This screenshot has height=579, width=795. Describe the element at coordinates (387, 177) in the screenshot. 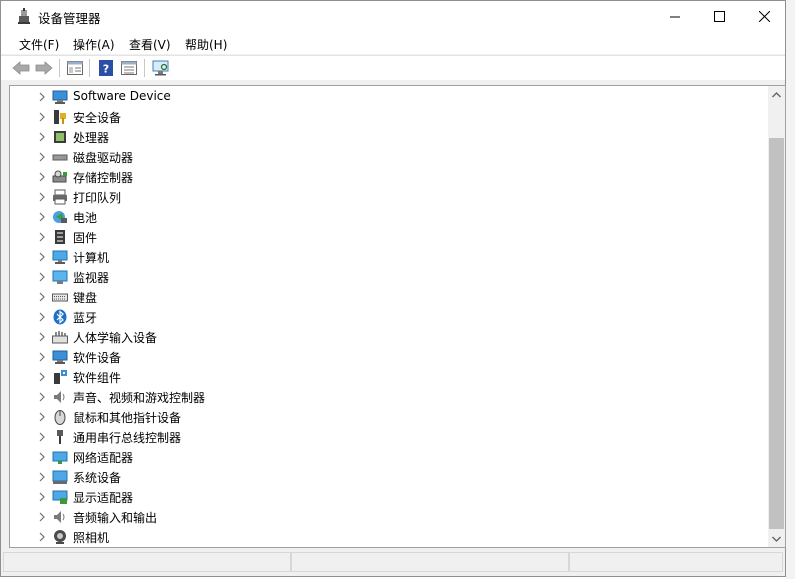

I see `device-category-row: 存储控制器` at that location.